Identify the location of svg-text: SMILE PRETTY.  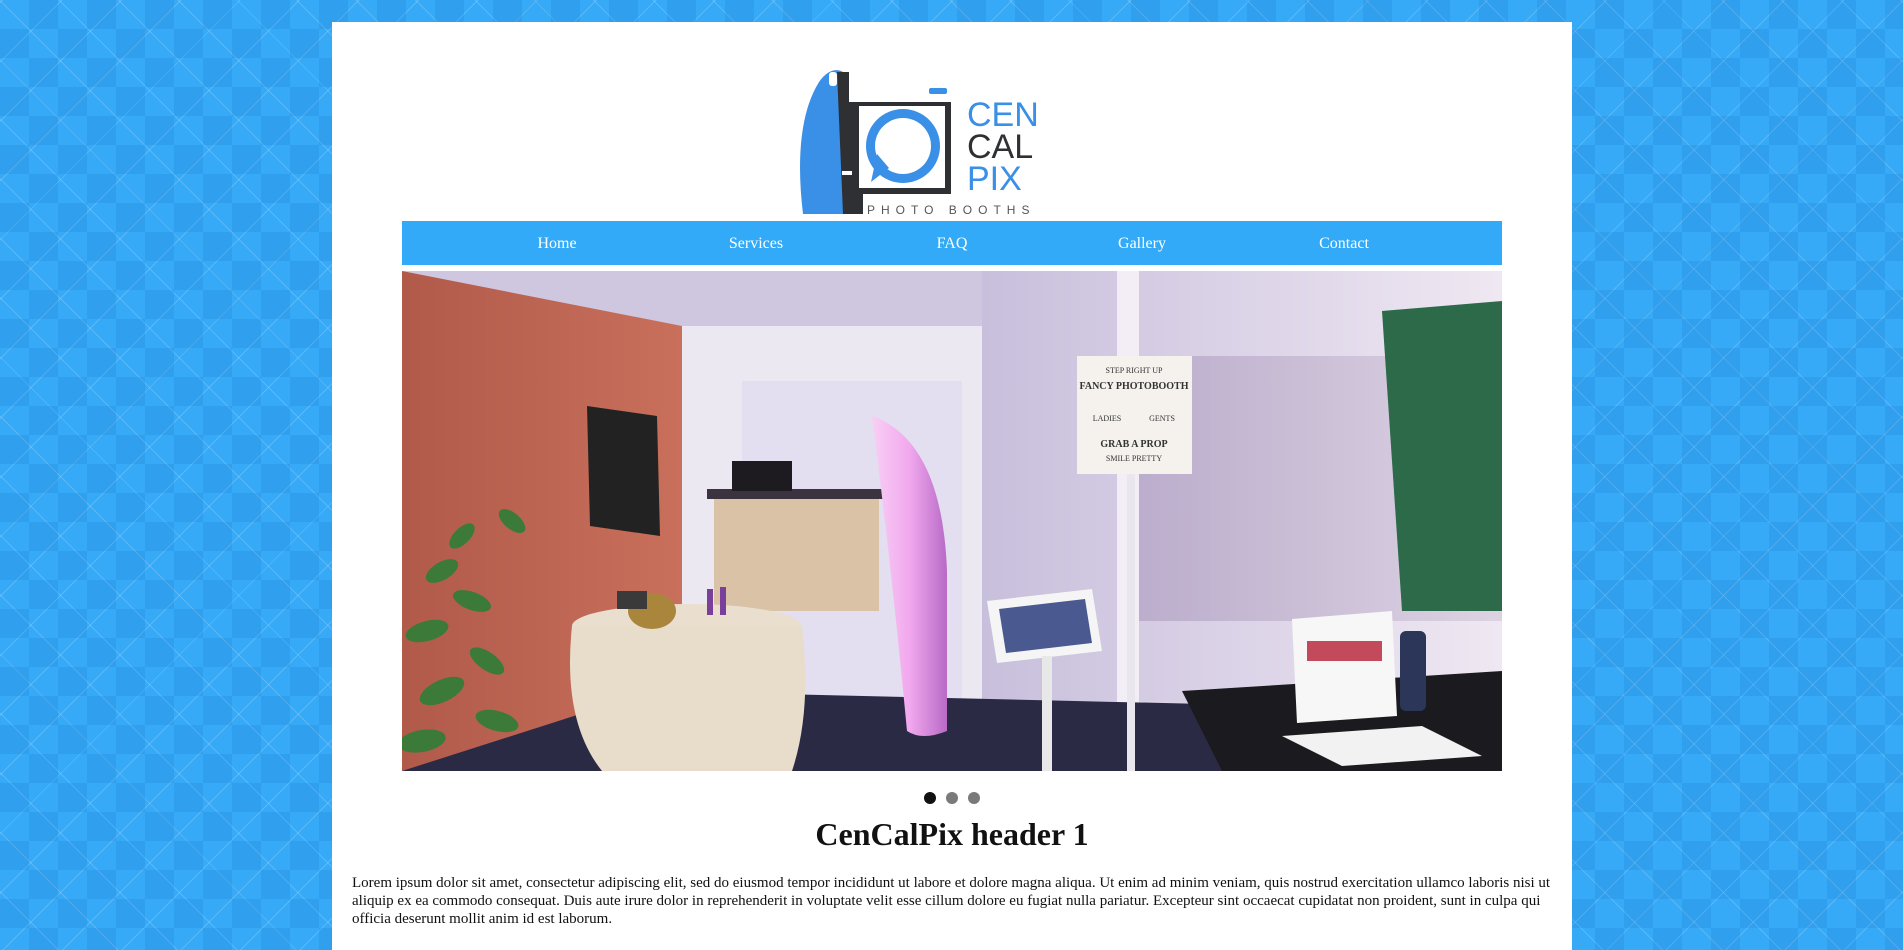
(1134, 458).